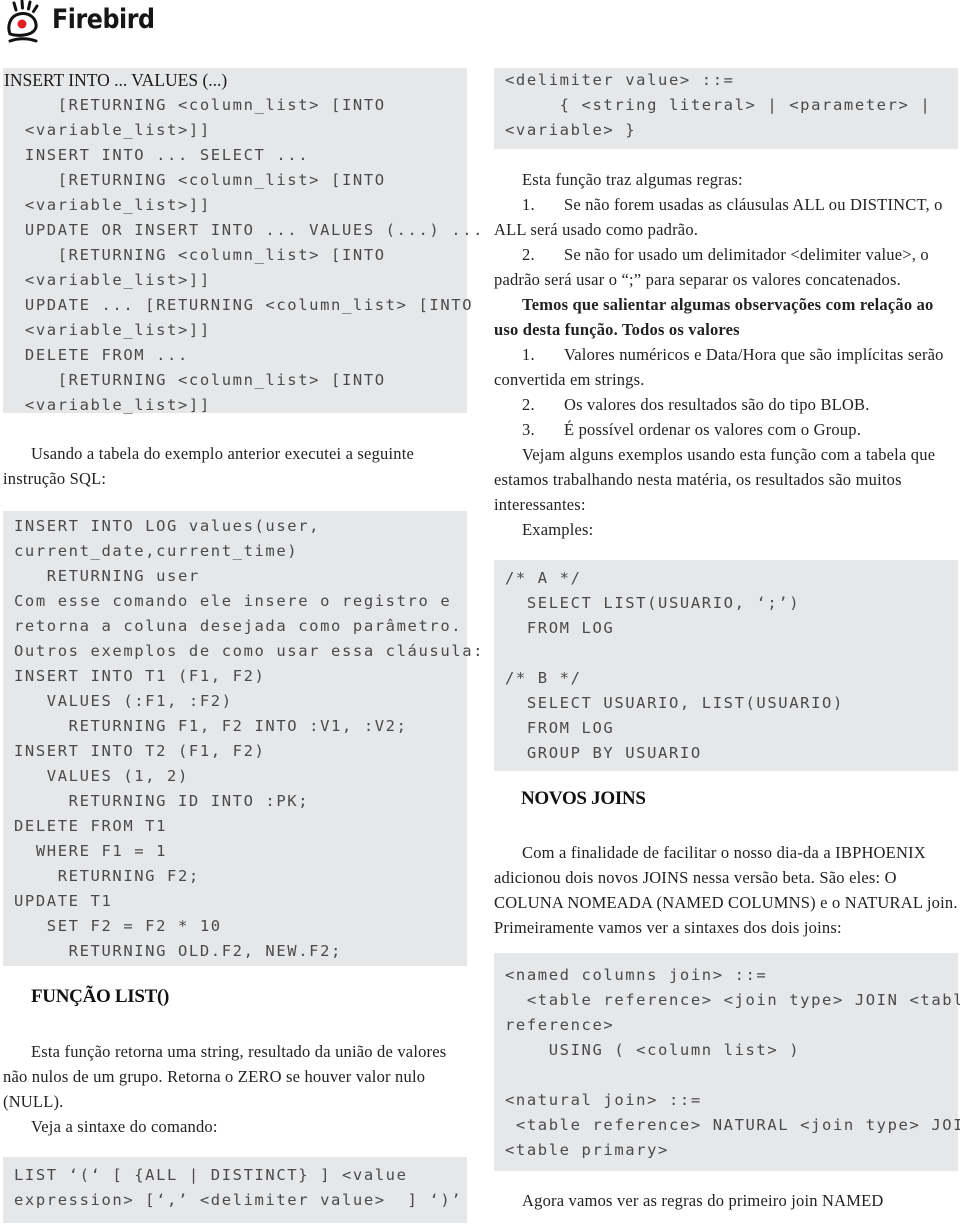 The width and height of the screenshot is (960, 1225). What do you see at coordinates (603, 1100) in the screenshot?
I see `code-line: <natural join> ::=` at bounding box center [603, 1100].